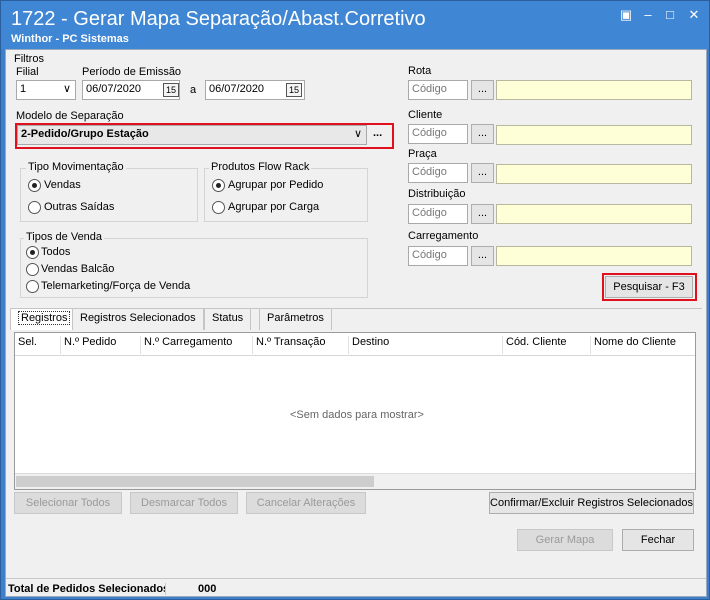 The height and width of the screenshot is (600, 710). What do you see at coordinates (594, 135) in the screenshot?
I see `cliente-description` at bounding box center [594, 135].